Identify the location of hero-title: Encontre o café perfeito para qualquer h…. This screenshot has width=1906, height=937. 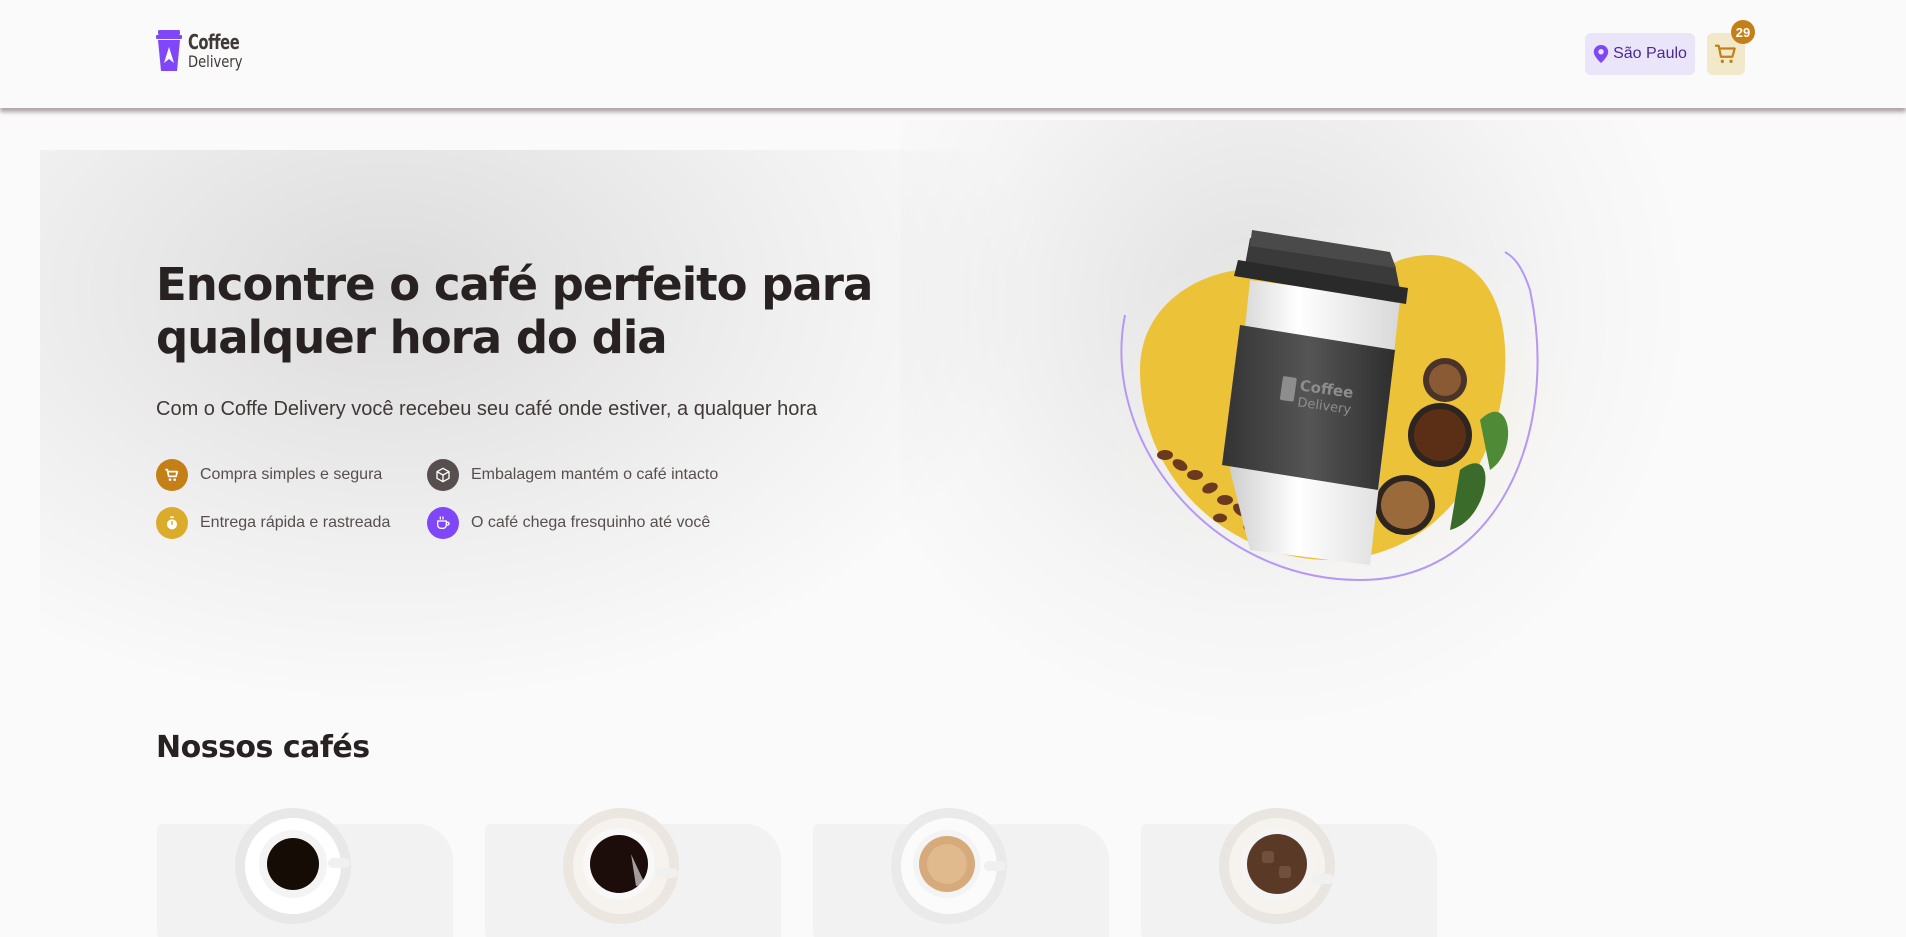
(514, 311).